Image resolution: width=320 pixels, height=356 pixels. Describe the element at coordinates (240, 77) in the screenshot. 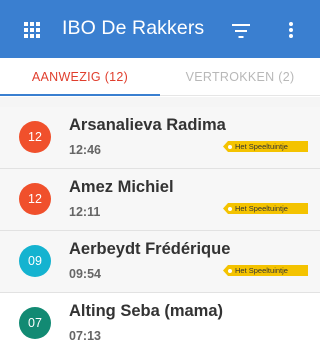

I see `tab-vertrokken: VERTROKKEN (2)` at that location.